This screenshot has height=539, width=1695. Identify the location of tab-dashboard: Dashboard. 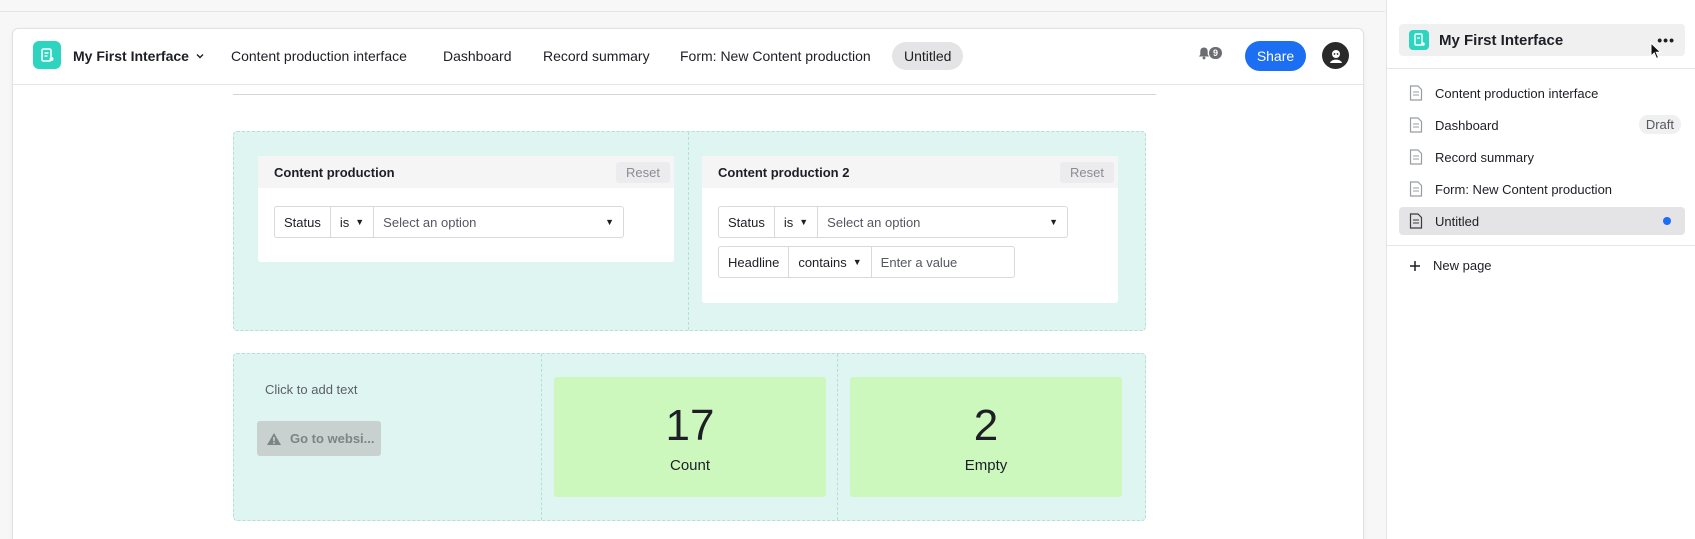
(477, 56).